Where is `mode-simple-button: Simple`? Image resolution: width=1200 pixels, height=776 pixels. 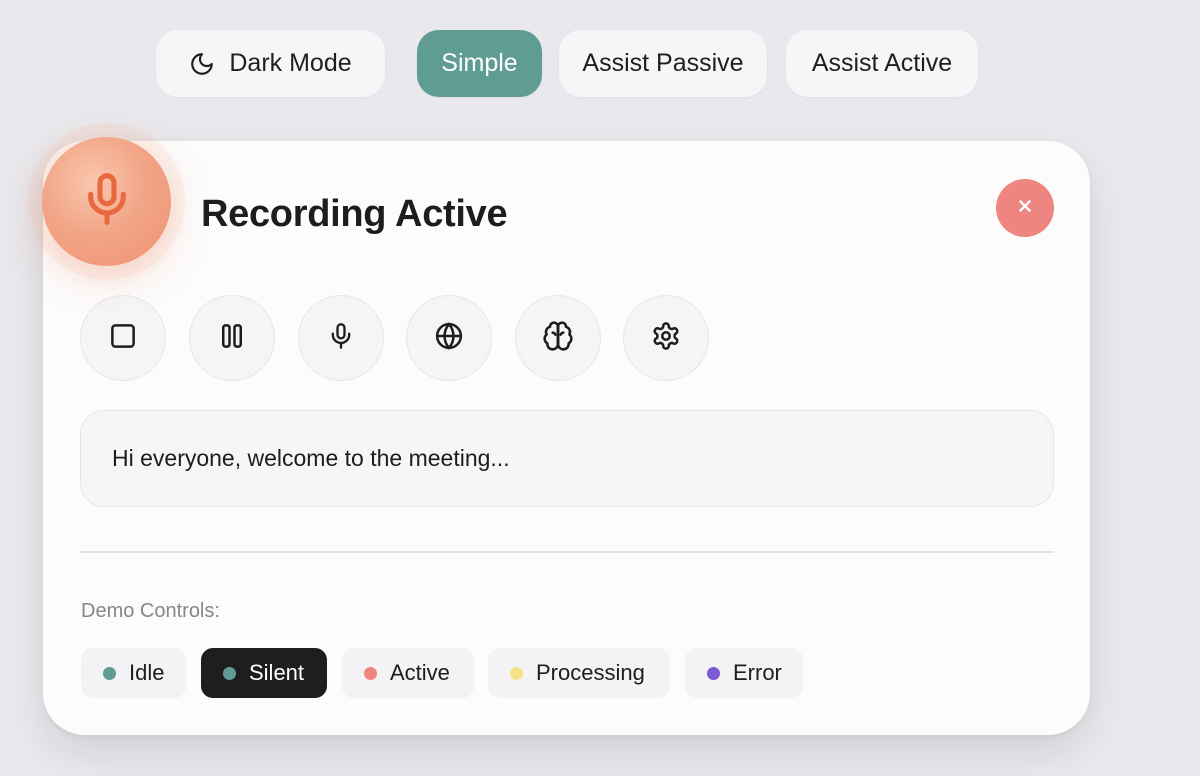 mode-simple-button: Simple is located at coordinates (479, 63).